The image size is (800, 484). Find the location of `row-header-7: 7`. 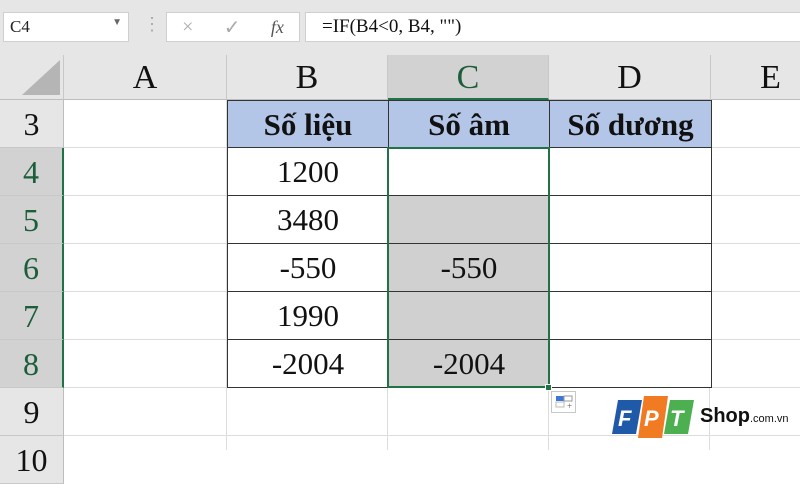

row-header-7: 7 is located at coordinates (32, 316).